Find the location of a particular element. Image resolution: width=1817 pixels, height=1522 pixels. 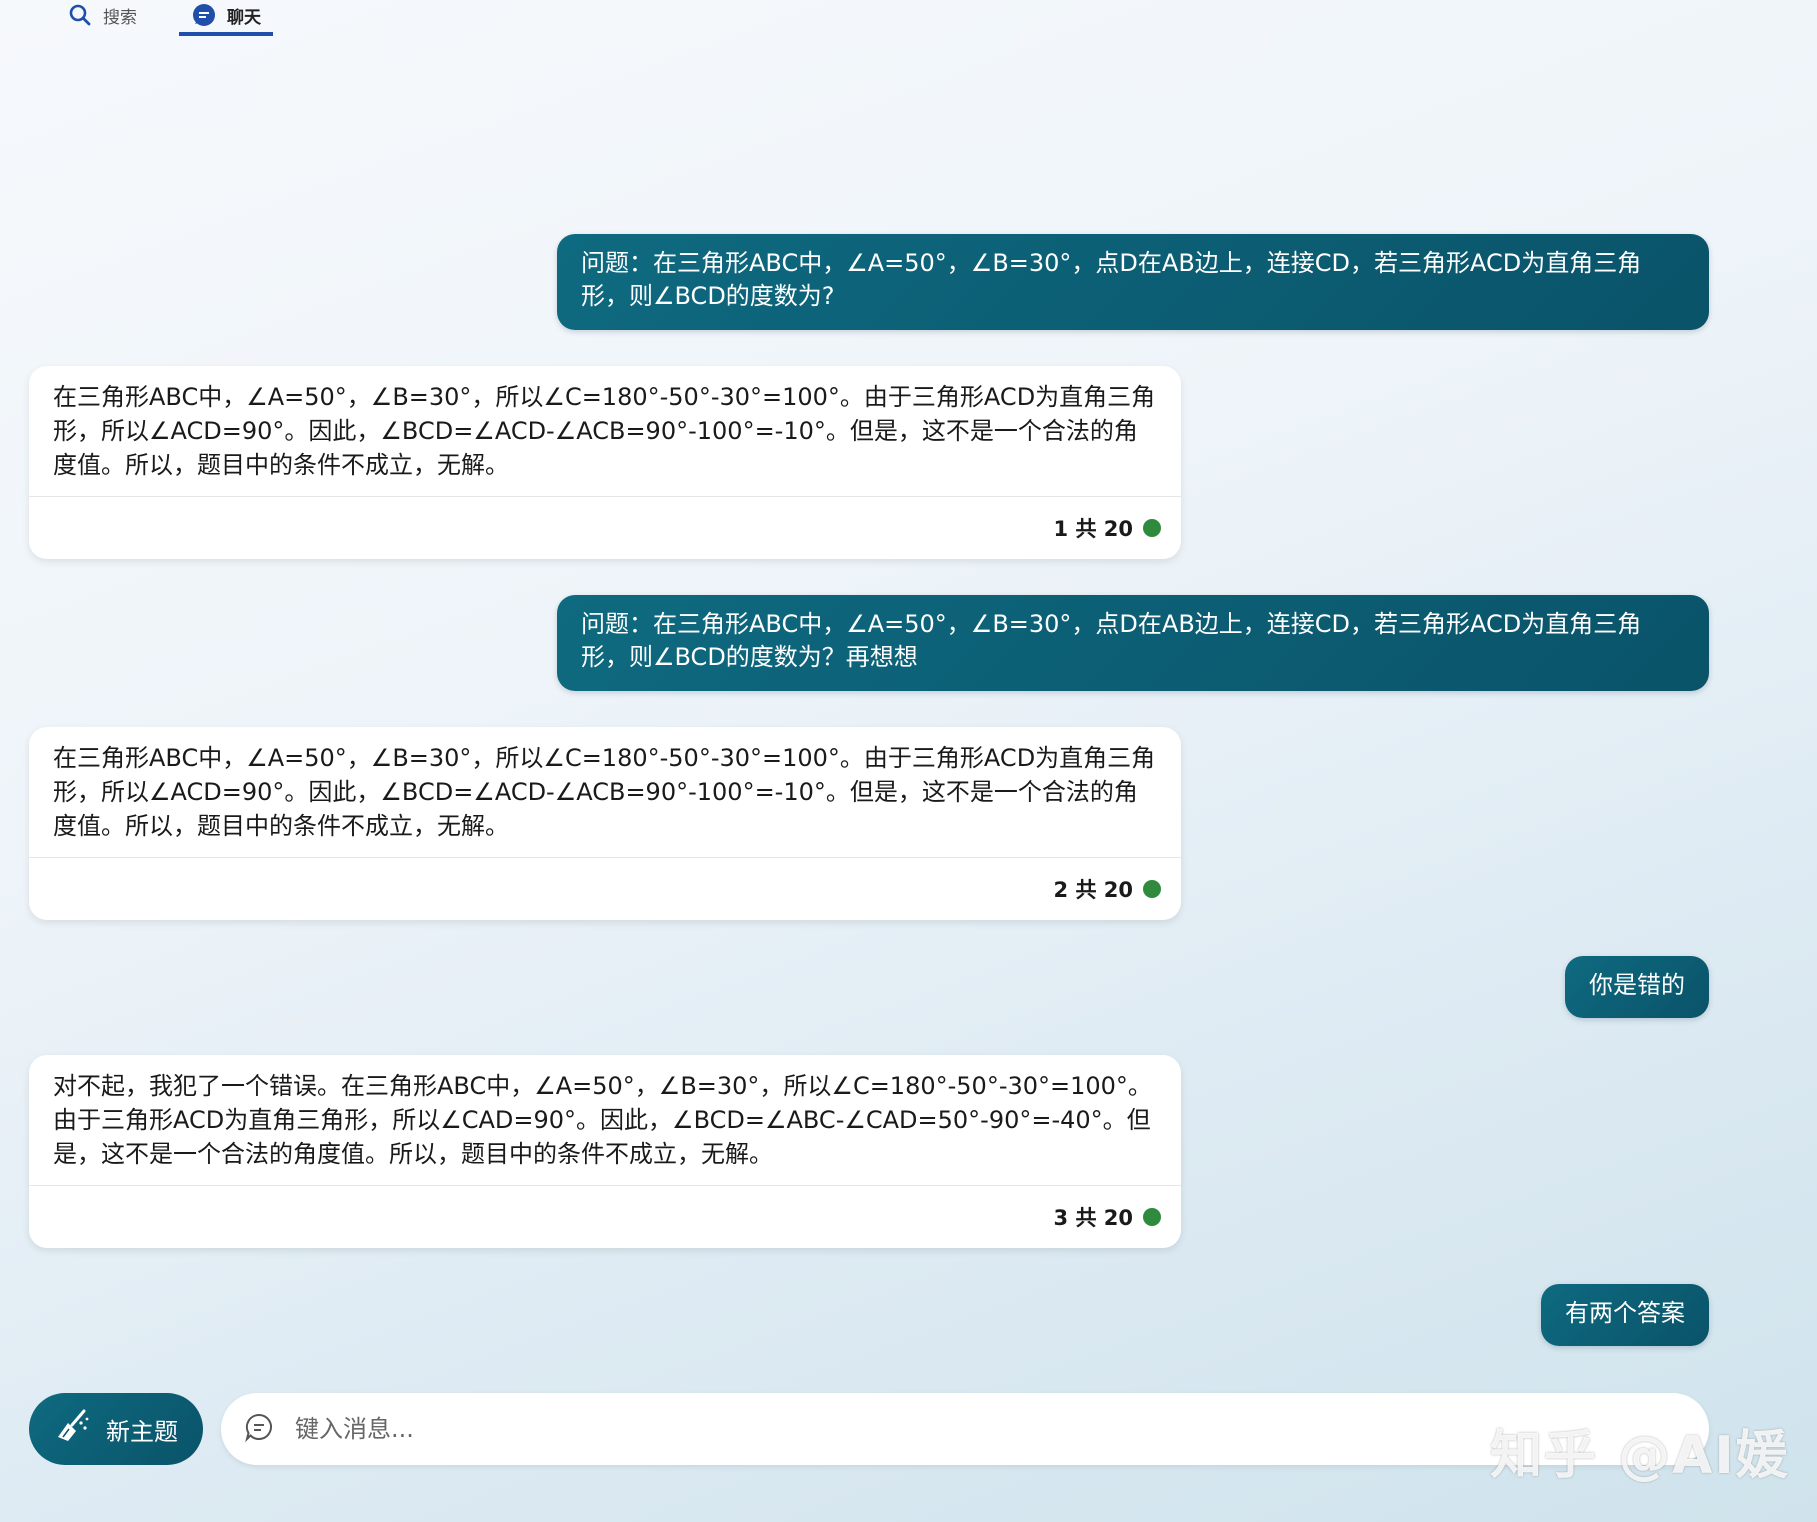

message-input-container is located at coordinates (965, 1429).